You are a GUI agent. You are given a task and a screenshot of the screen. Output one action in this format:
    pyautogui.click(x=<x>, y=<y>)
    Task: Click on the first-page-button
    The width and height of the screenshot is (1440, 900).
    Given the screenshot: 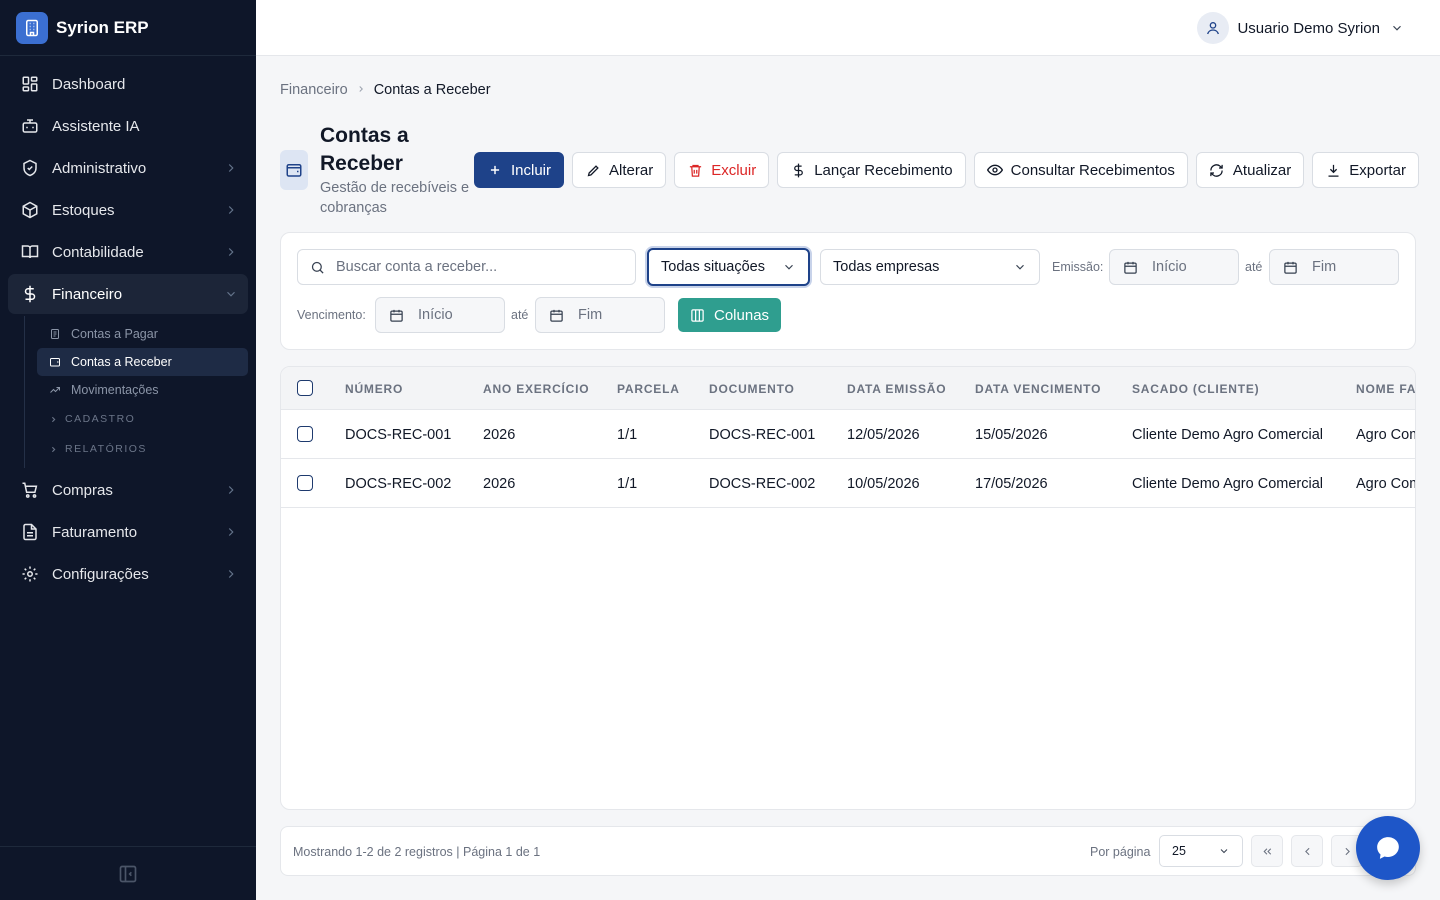 What is the action you would take?
    pyautogui.click(x=1267, y=851)
    